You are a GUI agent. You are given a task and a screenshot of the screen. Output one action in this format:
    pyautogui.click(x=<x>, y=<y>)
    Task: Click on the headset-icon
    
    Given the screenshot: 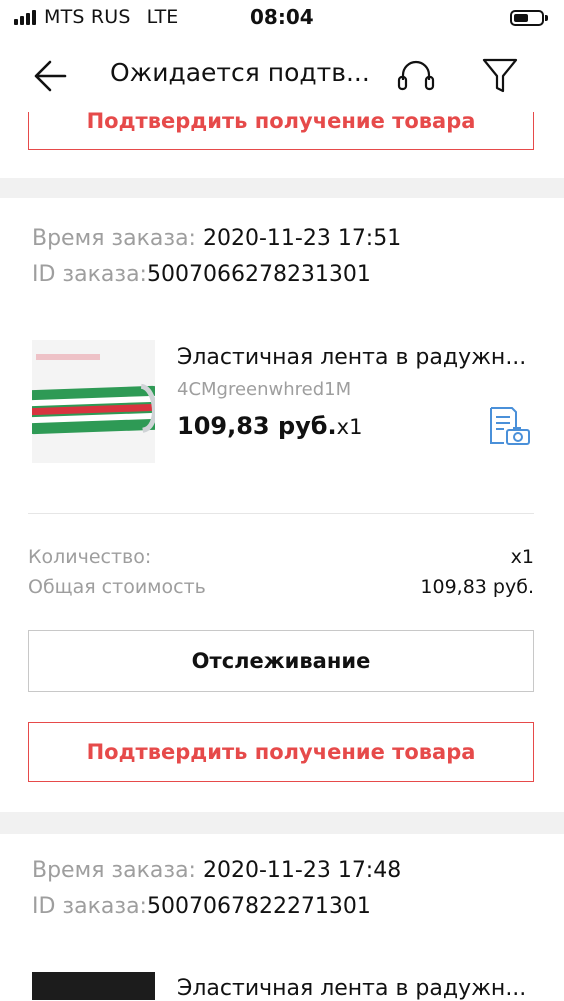 What is the action you would take?
    pyautogui.click(x=416, y=77)
    